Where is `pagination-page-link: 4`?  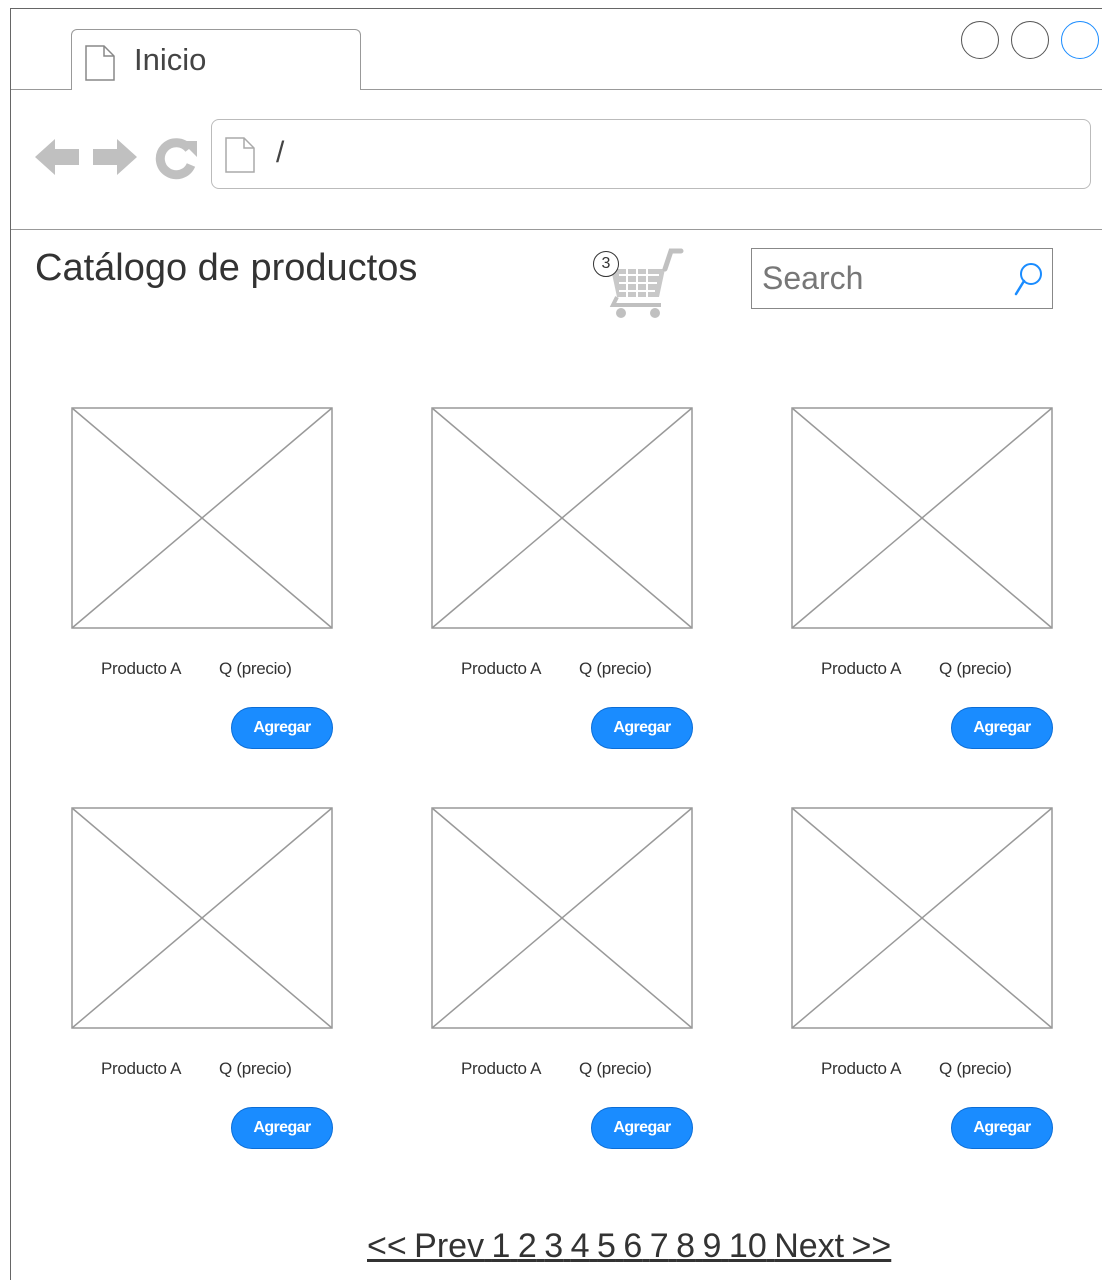
pagination-page-link: 4 is located at coordinates (580, 1246).